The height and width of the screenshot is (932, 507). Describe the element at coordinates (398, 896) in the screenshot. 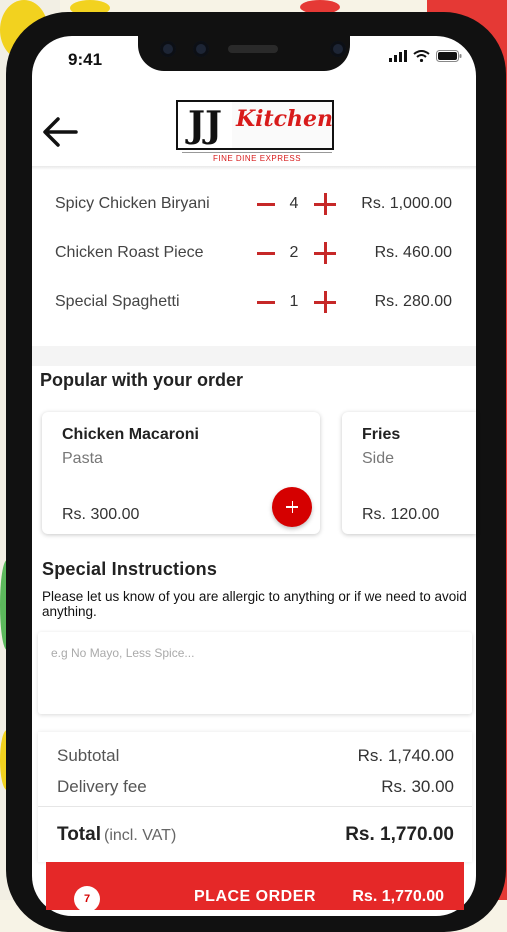

I see `place-order-price: Rs. 1,770.00` at that location.